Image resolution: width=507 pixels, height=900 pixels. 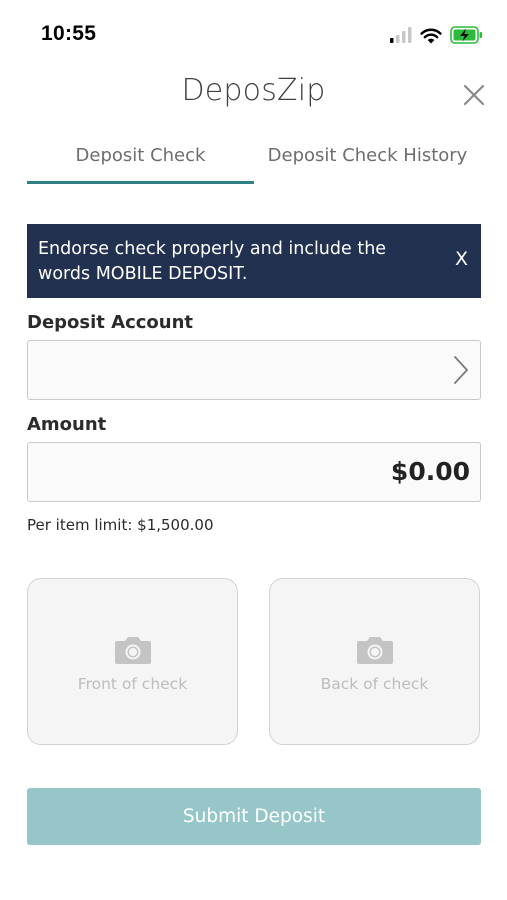 I want to click on amount-label: Amount, so click(x=67, y=424).